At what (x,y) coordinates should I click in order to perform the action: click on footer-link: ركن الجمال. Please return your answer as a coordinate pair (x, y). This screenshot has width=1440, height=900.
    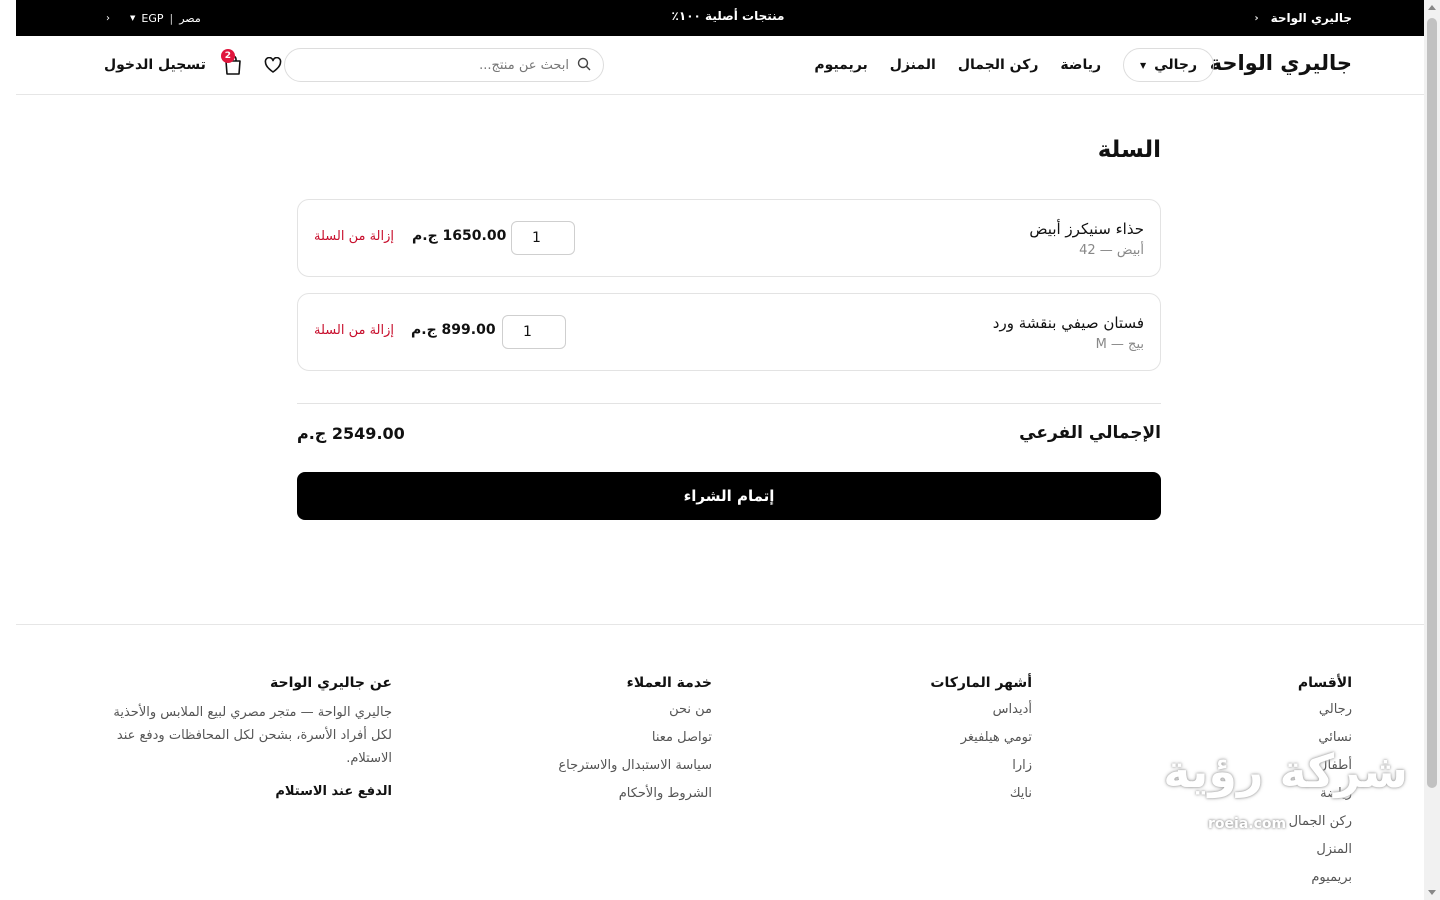
    Looking at the image, I should click on (1242, 827).